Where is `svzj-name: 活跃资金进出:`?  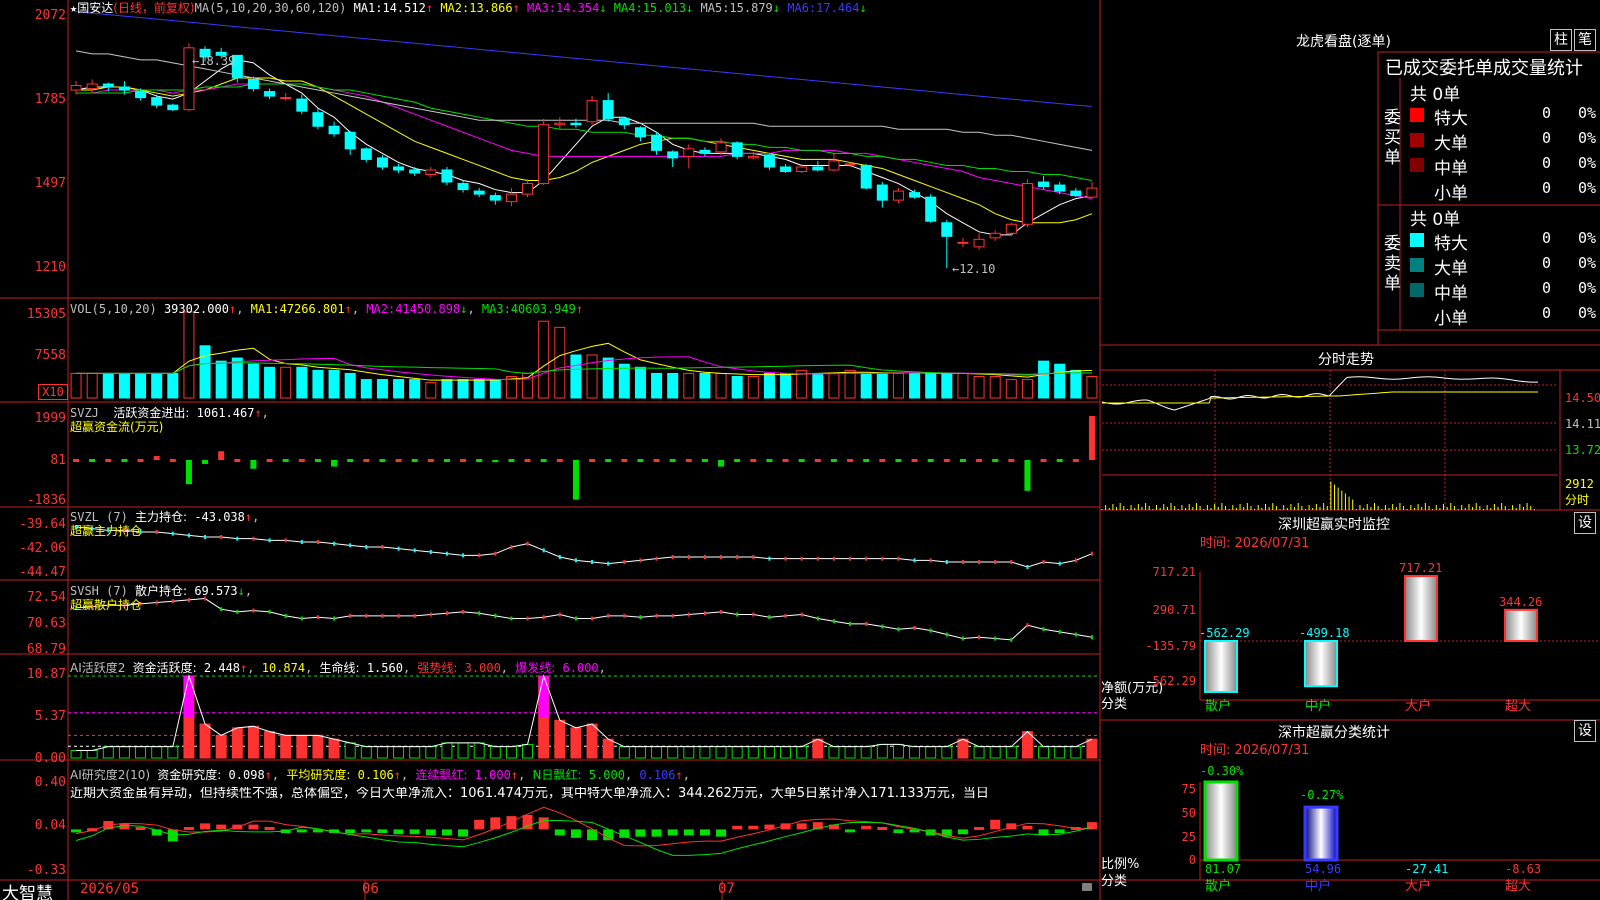
svzj-name: 活跃资金进出: is located at coordinates (151, 413).